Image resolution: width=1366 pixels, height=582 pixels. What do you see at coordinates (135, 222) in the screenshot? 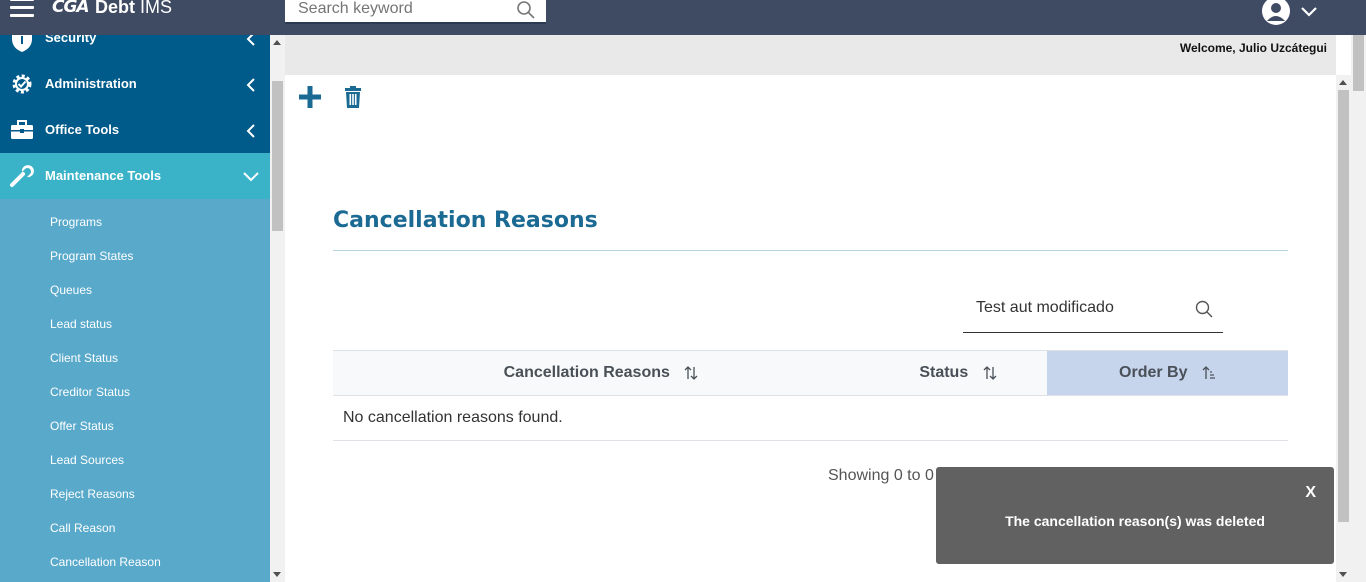
I see `sidebar-item-programs: Programs` at bounding box center [135, 222].